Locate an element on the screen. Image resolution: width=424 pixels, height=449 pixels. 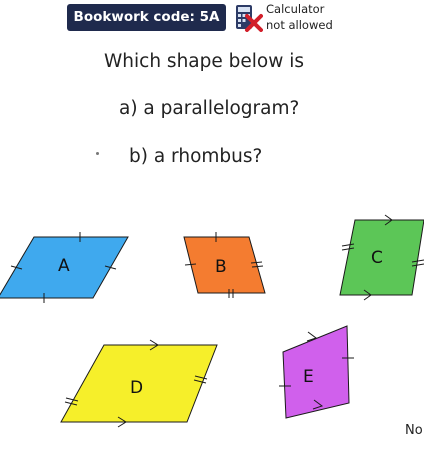
shape-c: C is located at coordinates (381, 257).